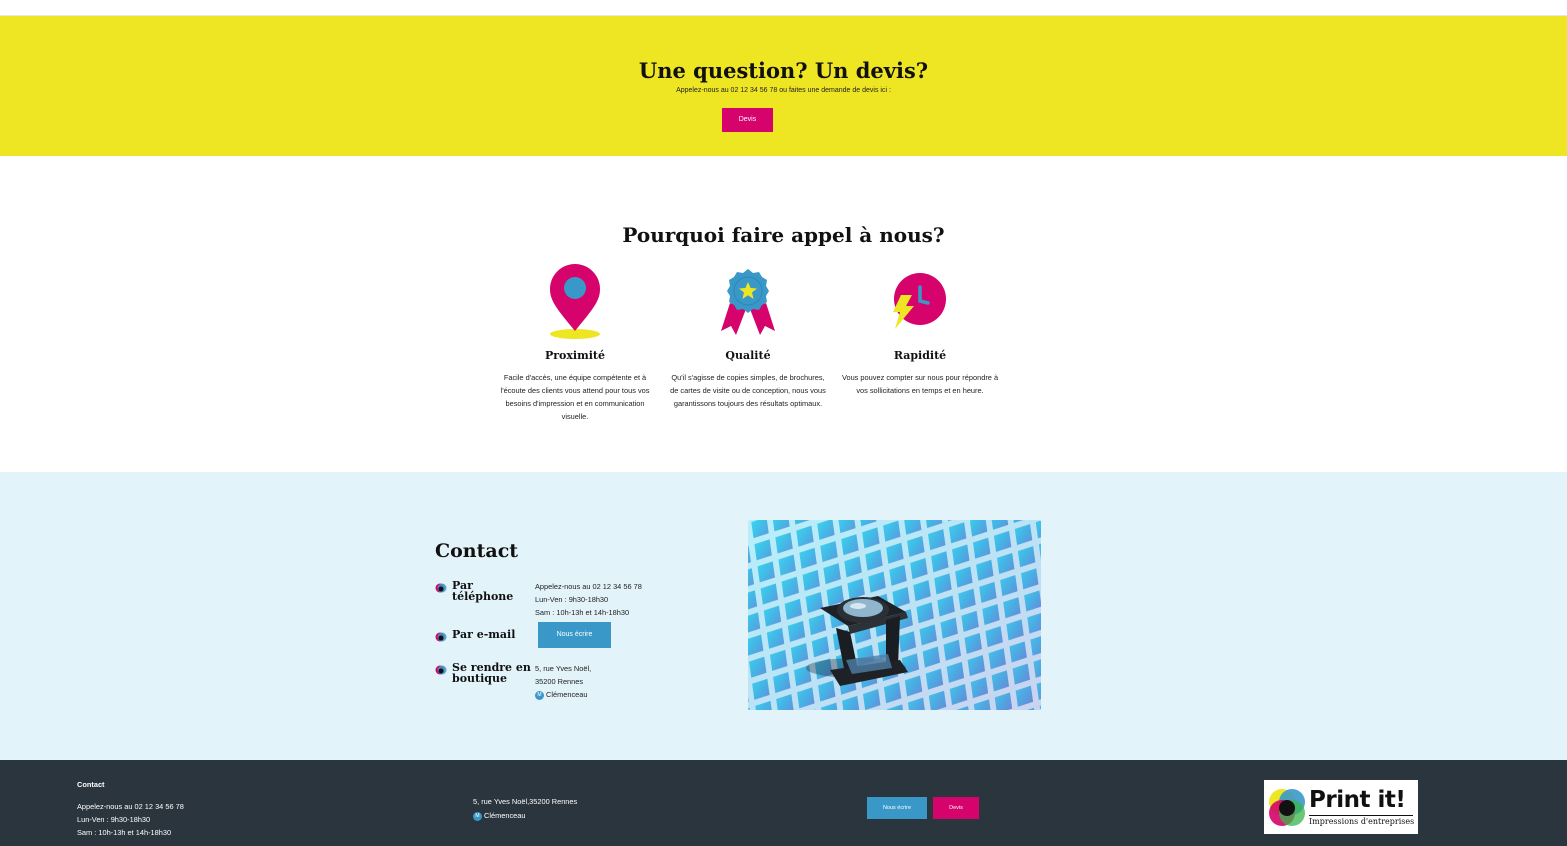 The image size is (1567, 846). What do you see at coordinates (748, 355) in the screenshot?
I see `feature-title: Qualité` at bounding box center [748, 355].